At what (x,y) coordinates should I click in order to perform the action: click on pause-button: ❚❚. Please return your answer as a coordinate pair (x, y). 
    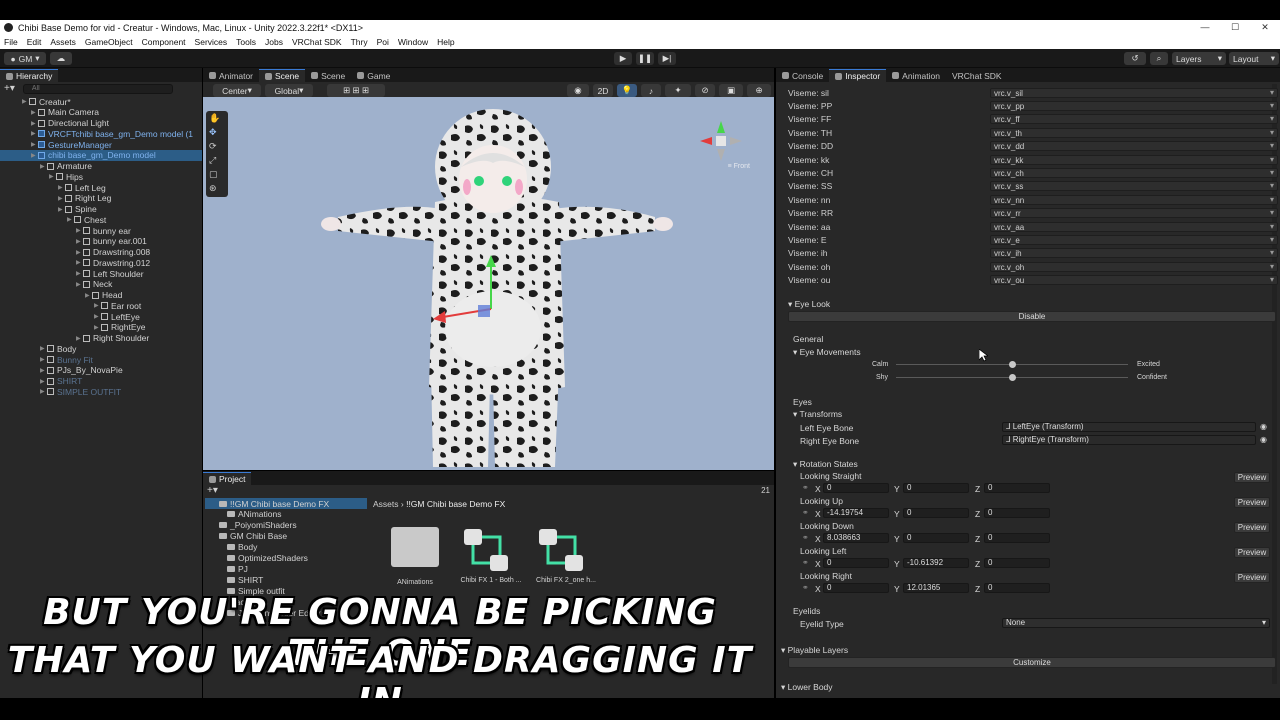
    Looking at the image, I should click on (645, 58).